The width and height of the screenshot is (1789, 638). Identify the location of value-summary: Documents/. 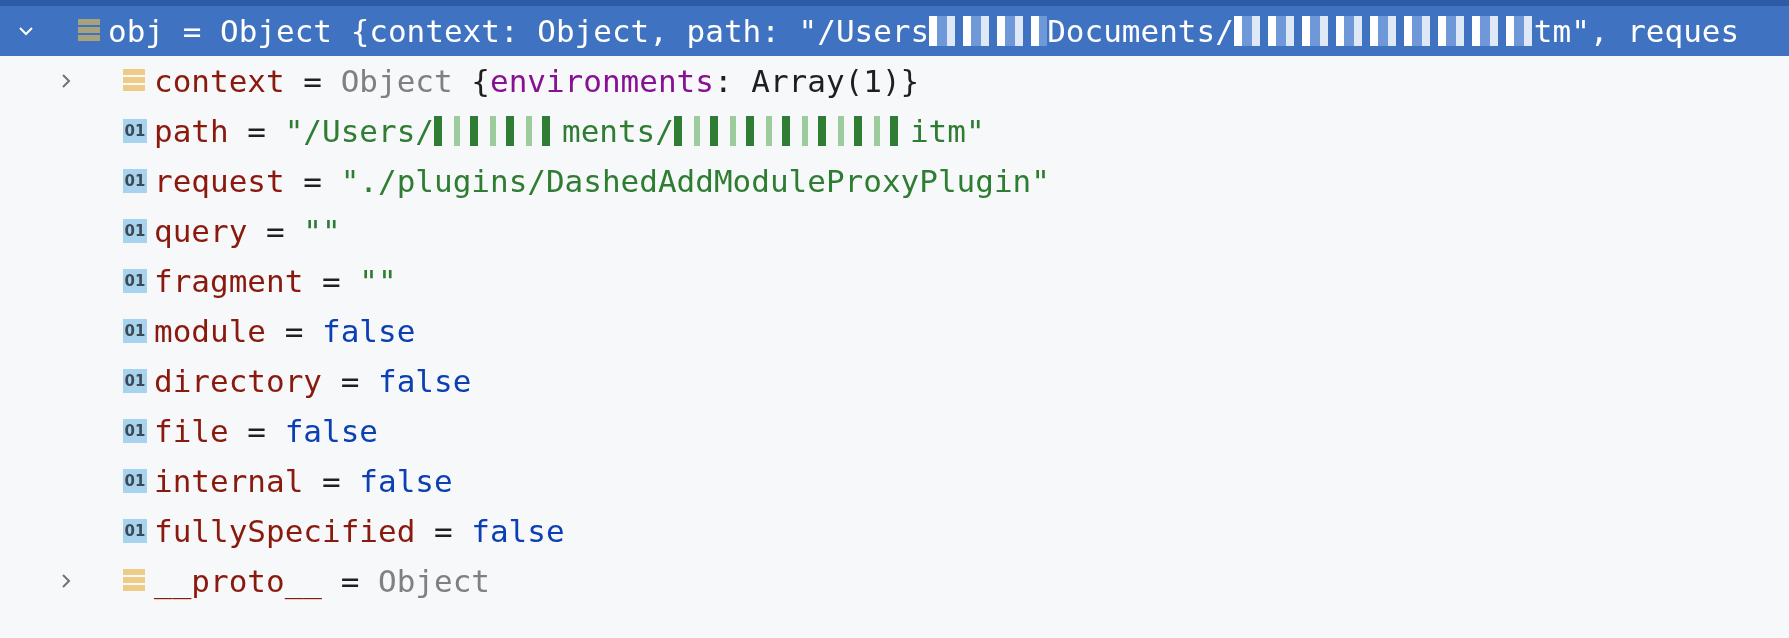
(1140, 31).